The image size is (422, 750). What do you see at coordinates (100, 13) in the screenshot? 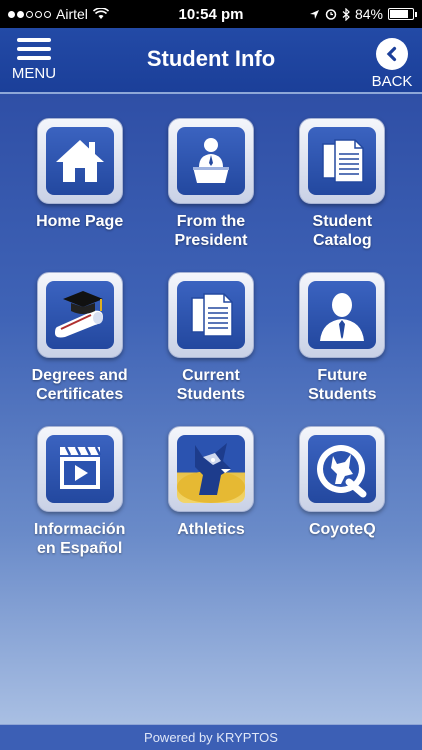
I see `wifi-icon` at bounding box center [100, 13].